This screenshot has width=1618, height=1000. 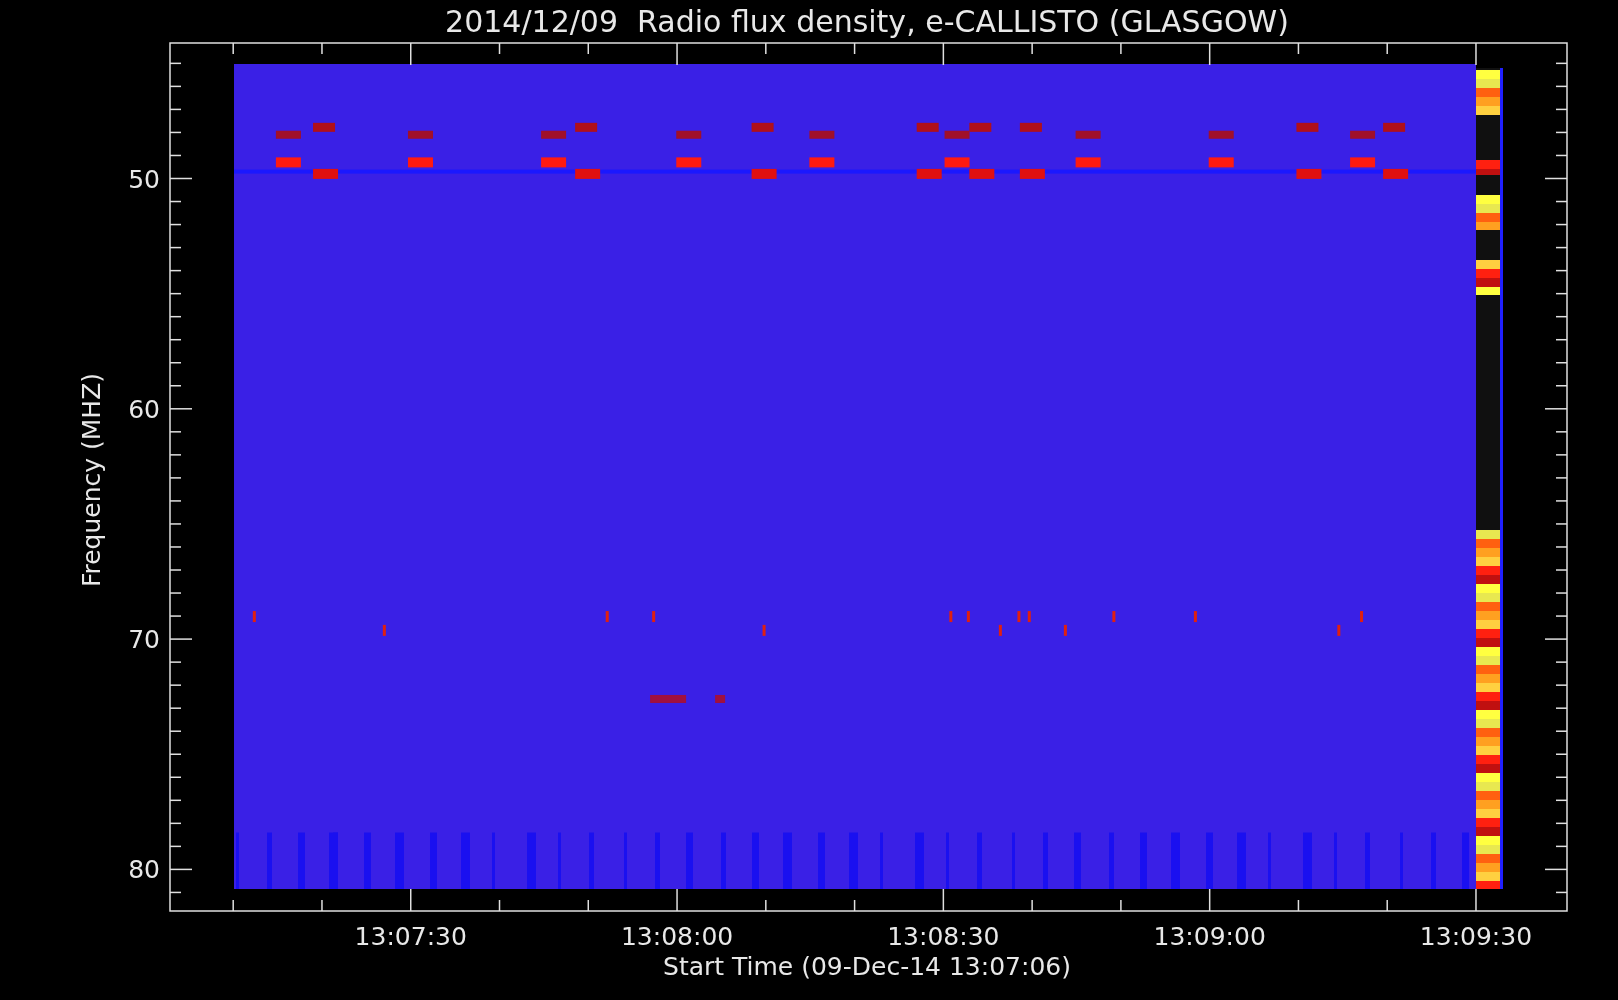 What do you see at coordinates (144, 409) in the screenshot?
I see `tick-label: 60` at bounding box center [144, 409].